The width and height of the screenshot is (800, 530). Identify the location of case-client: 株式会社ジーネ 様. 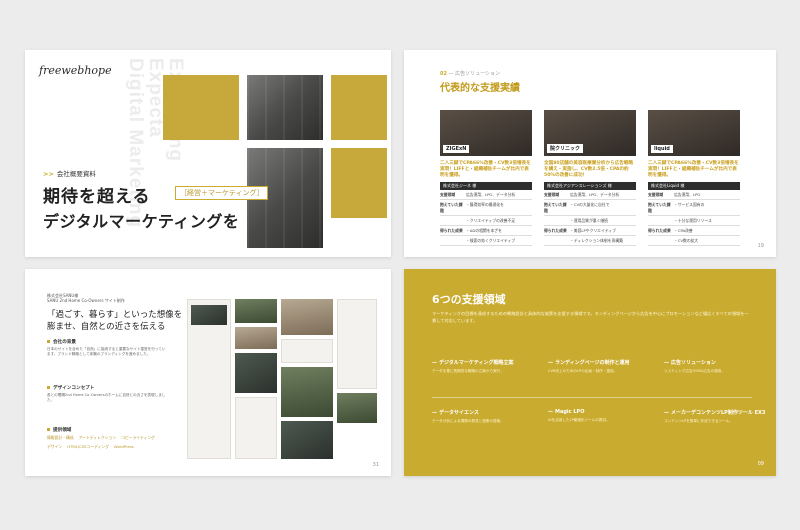
(486, 186).